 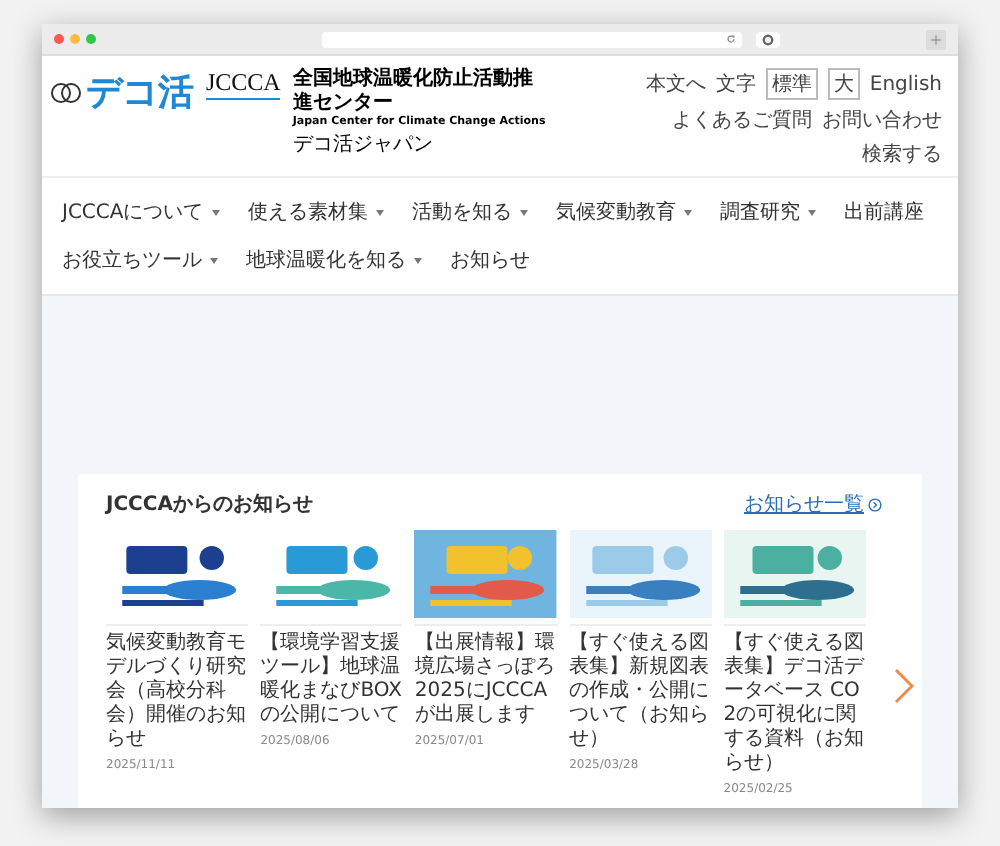 What do you see at coordinates (883, 212) in the screenshot?
I see `nav-item: 出前講座` at bounding box center [883, 212].